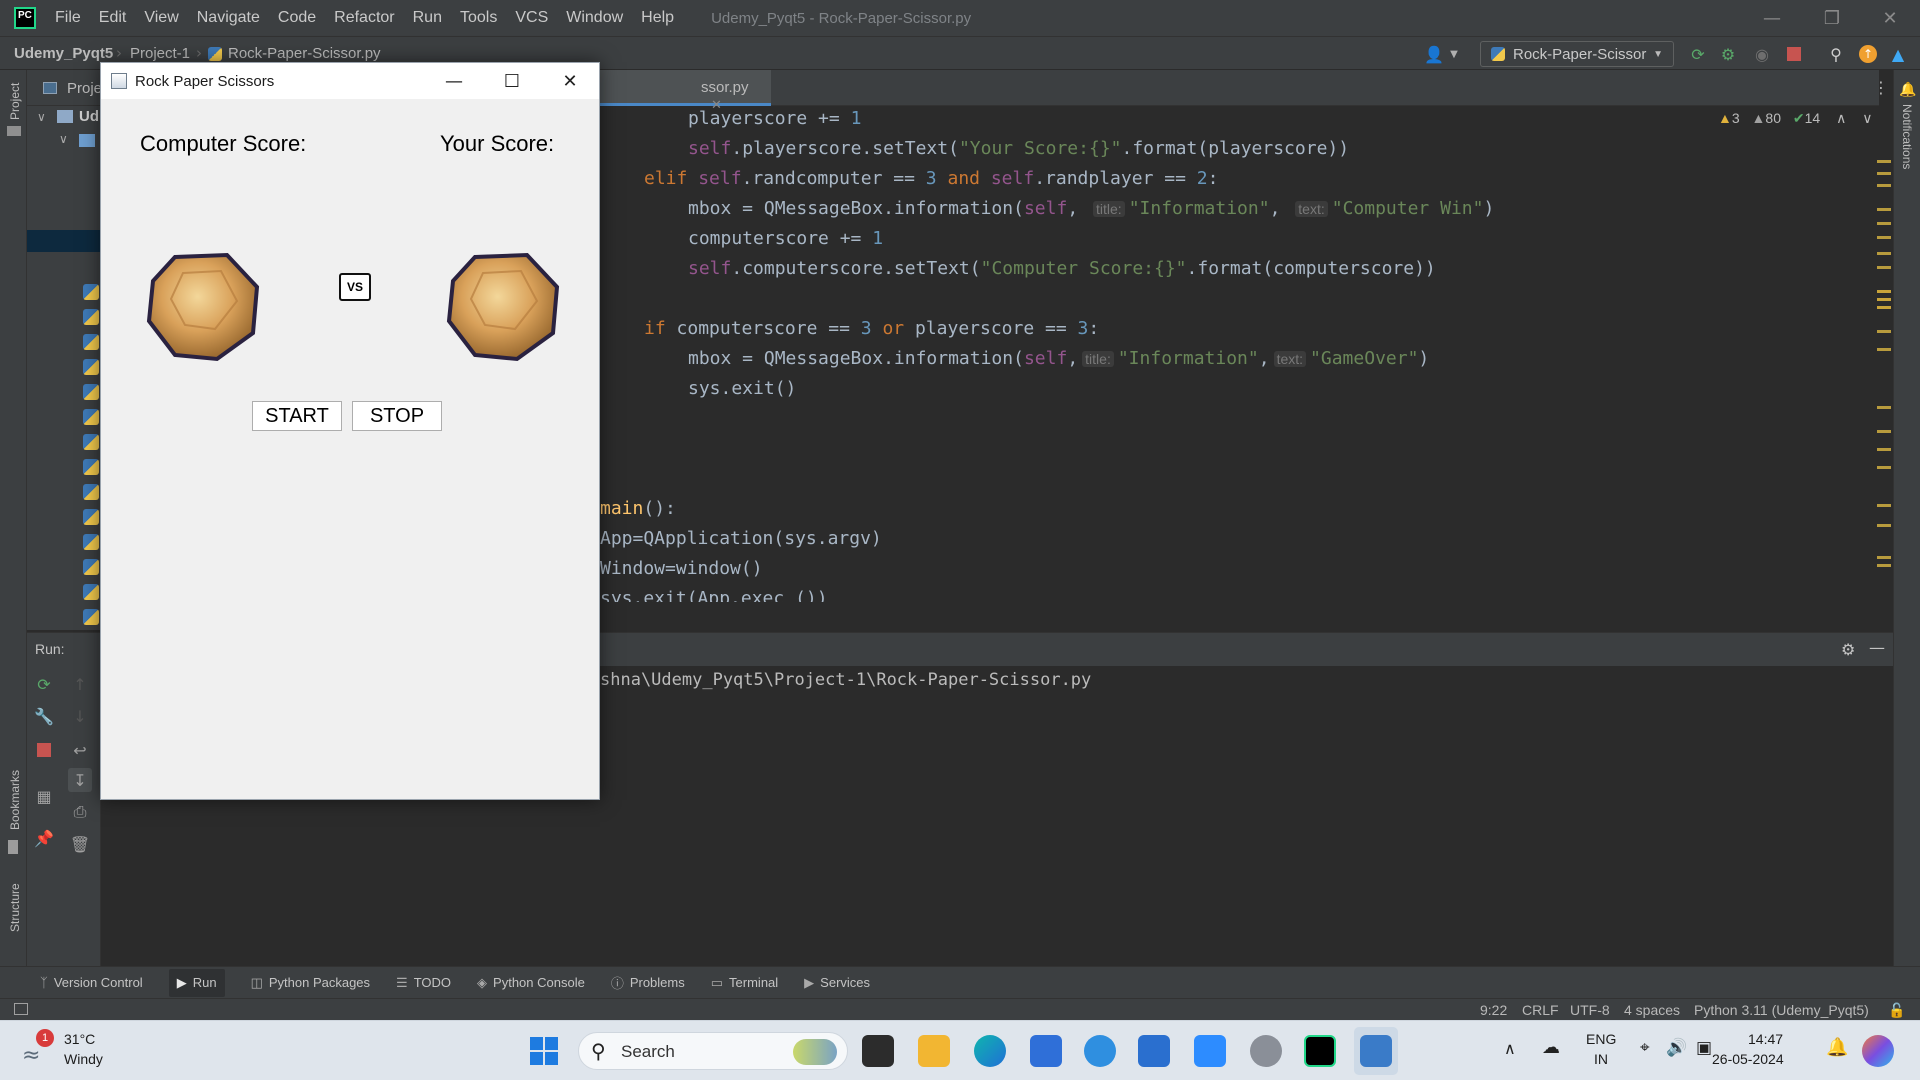 The width and height of the screenshot is (1920, 1080). What do you see at coordinates (1748, 1059) in the screenshot?
I see `clock-date: 26-05-2024` at bounding box center [1748, 1059].